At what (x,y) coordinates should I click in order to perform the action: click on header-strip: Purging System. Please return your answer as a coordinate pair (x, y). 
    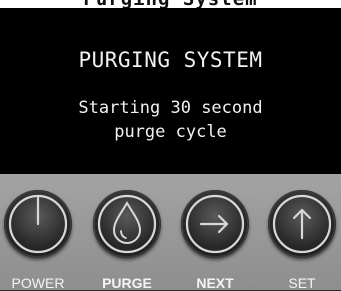
    Looking at the image, I should click on (170, 4).